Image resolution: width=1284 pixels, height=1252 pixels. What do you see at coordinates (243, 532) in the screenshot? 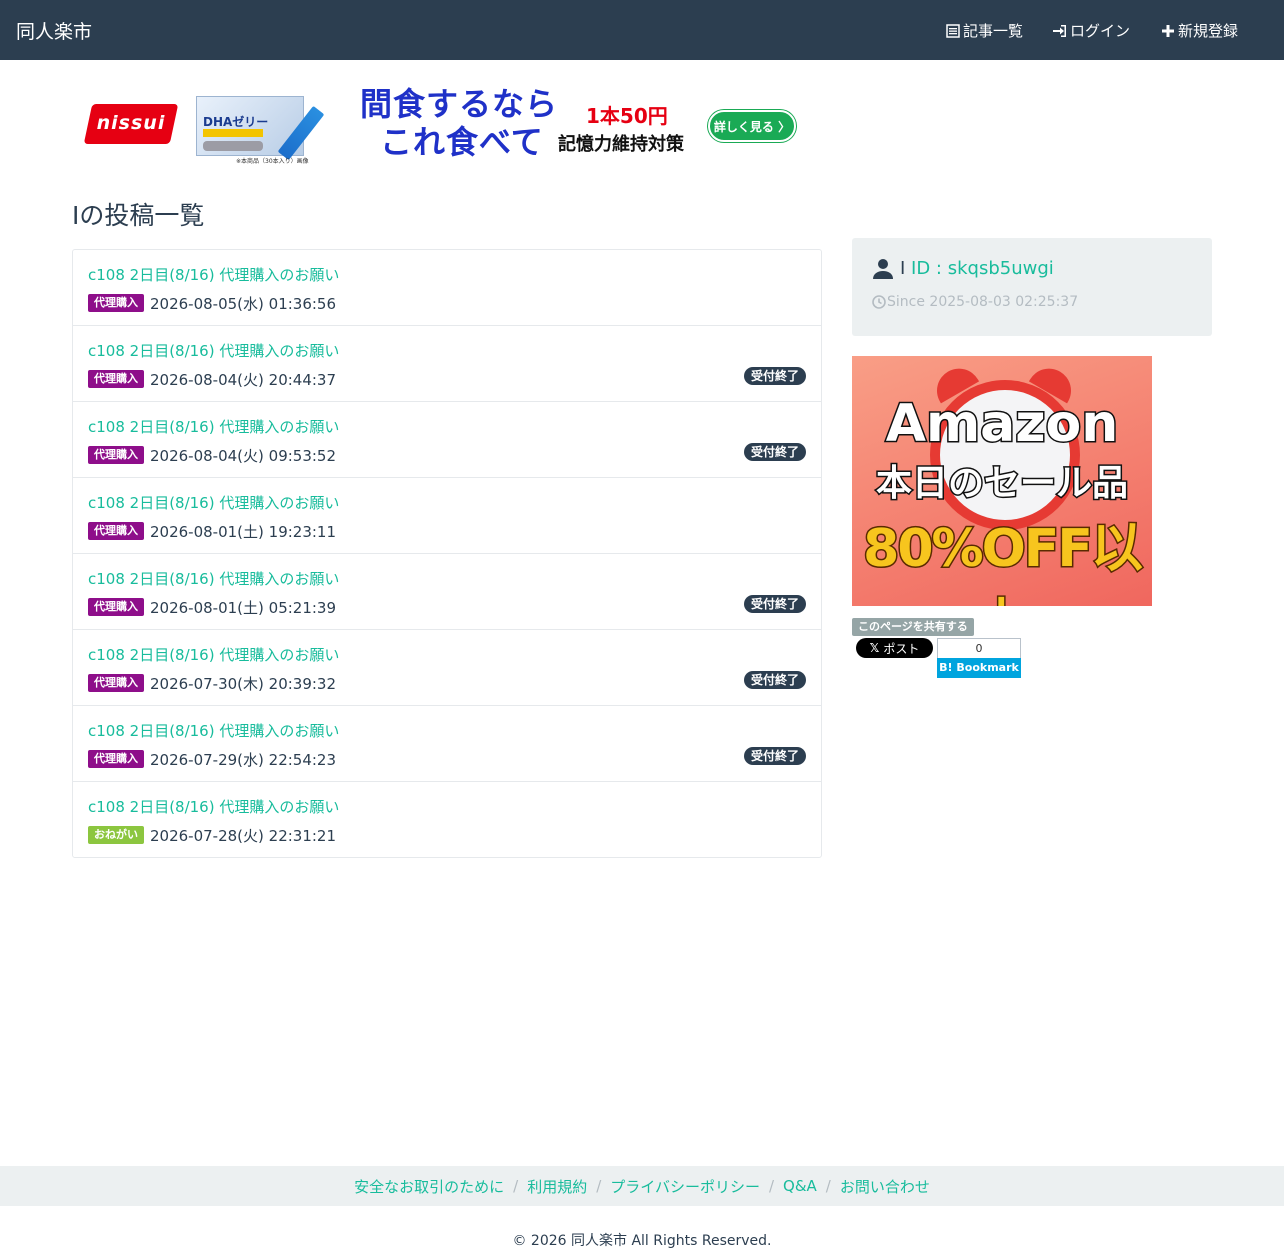
I see `post-date: 2026-08-01(土) 19:23:11` at bounding box center [243, 532].